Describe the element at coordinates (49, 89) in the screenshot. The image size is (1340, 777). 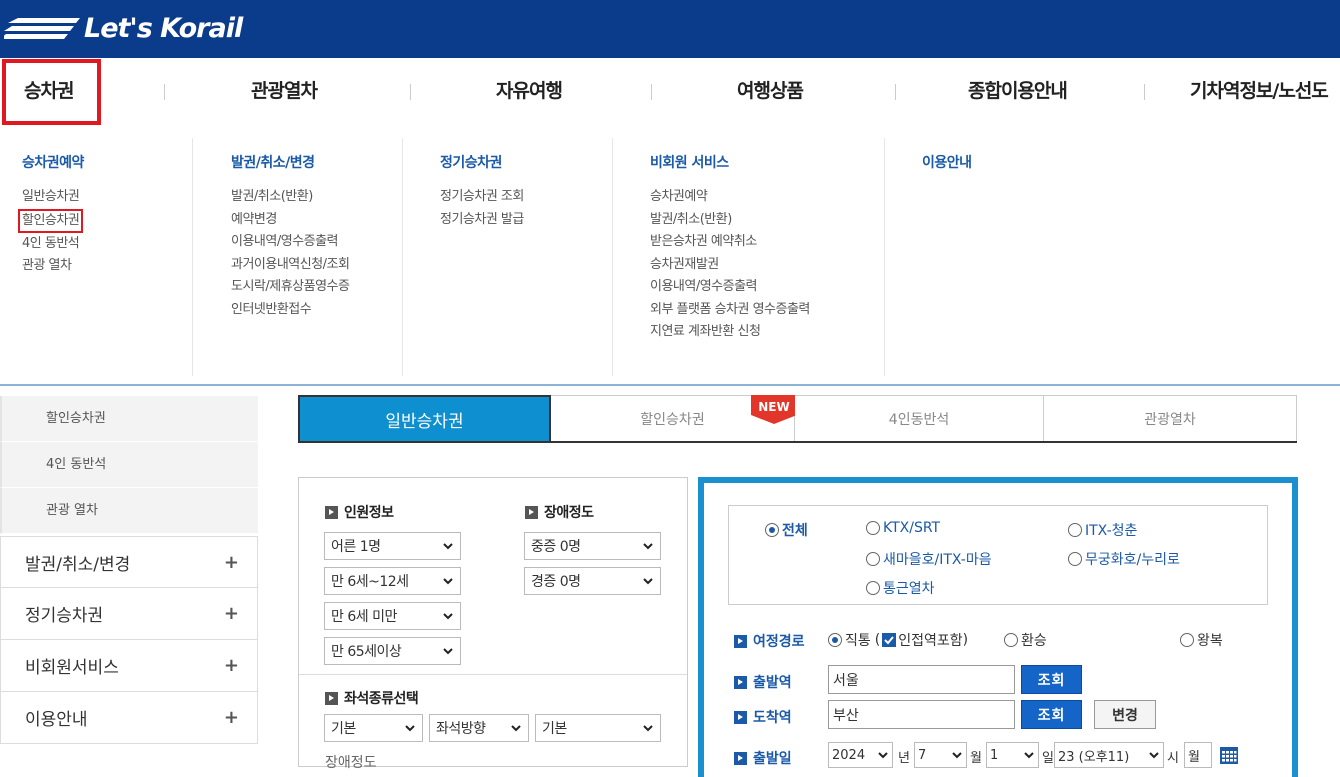
I see `nav-ticket: 승차권` at that location.